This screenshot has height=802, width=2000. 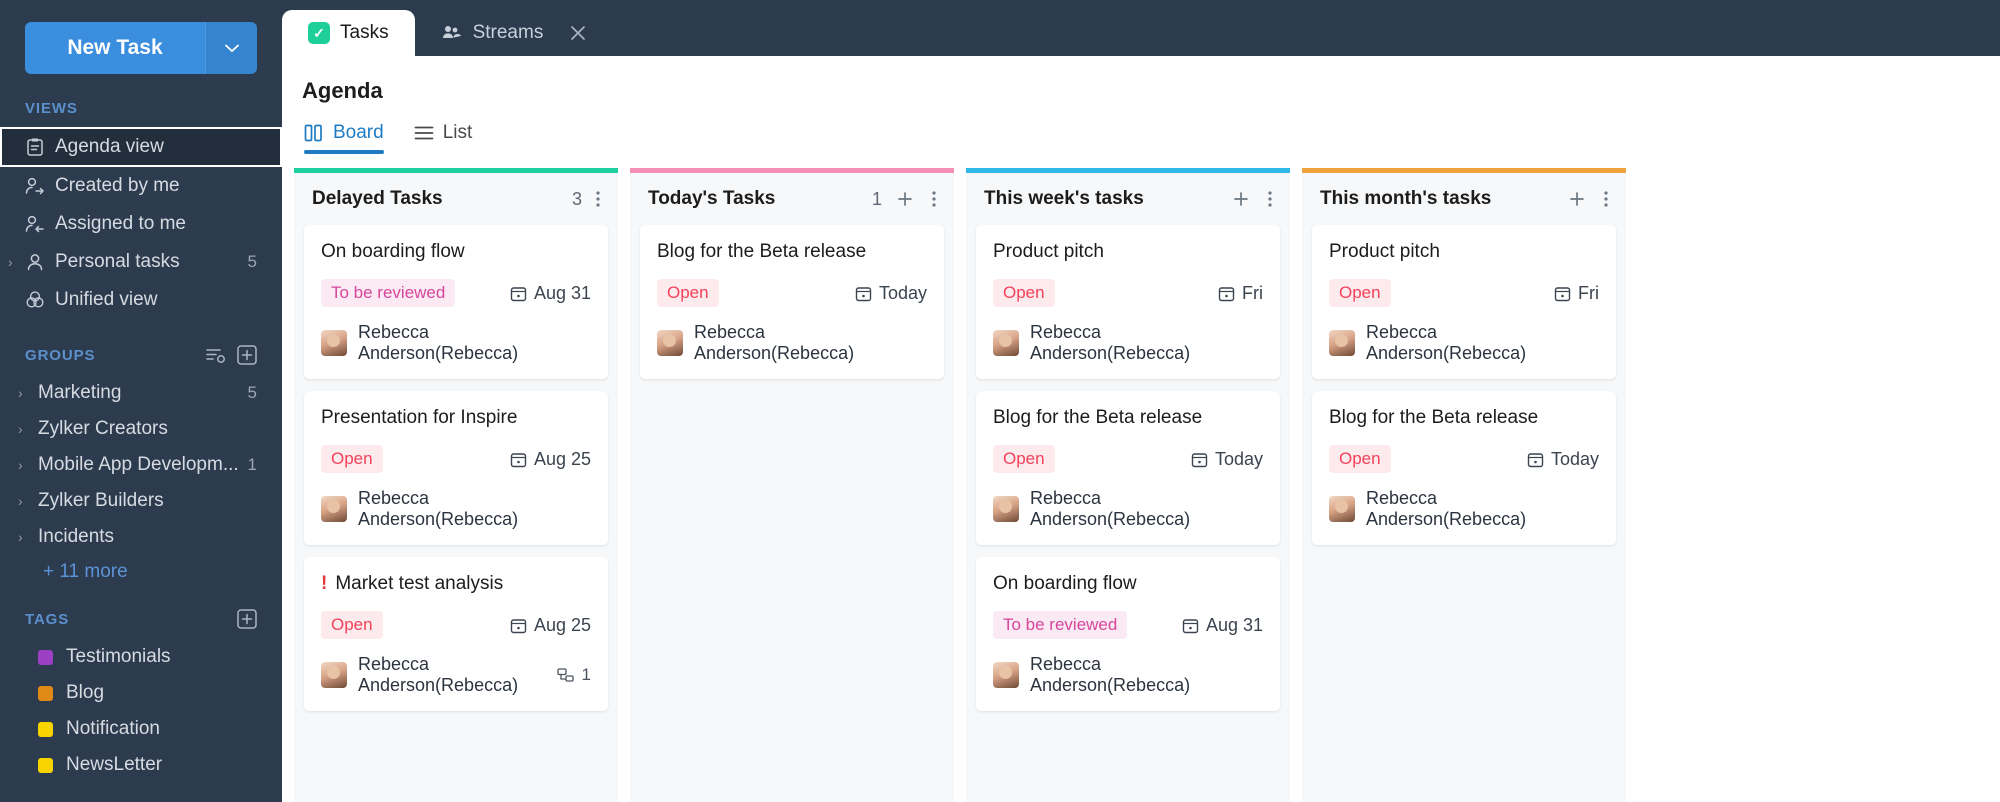 I want to click on subtask-count: 1, so click(x=573, y=675).